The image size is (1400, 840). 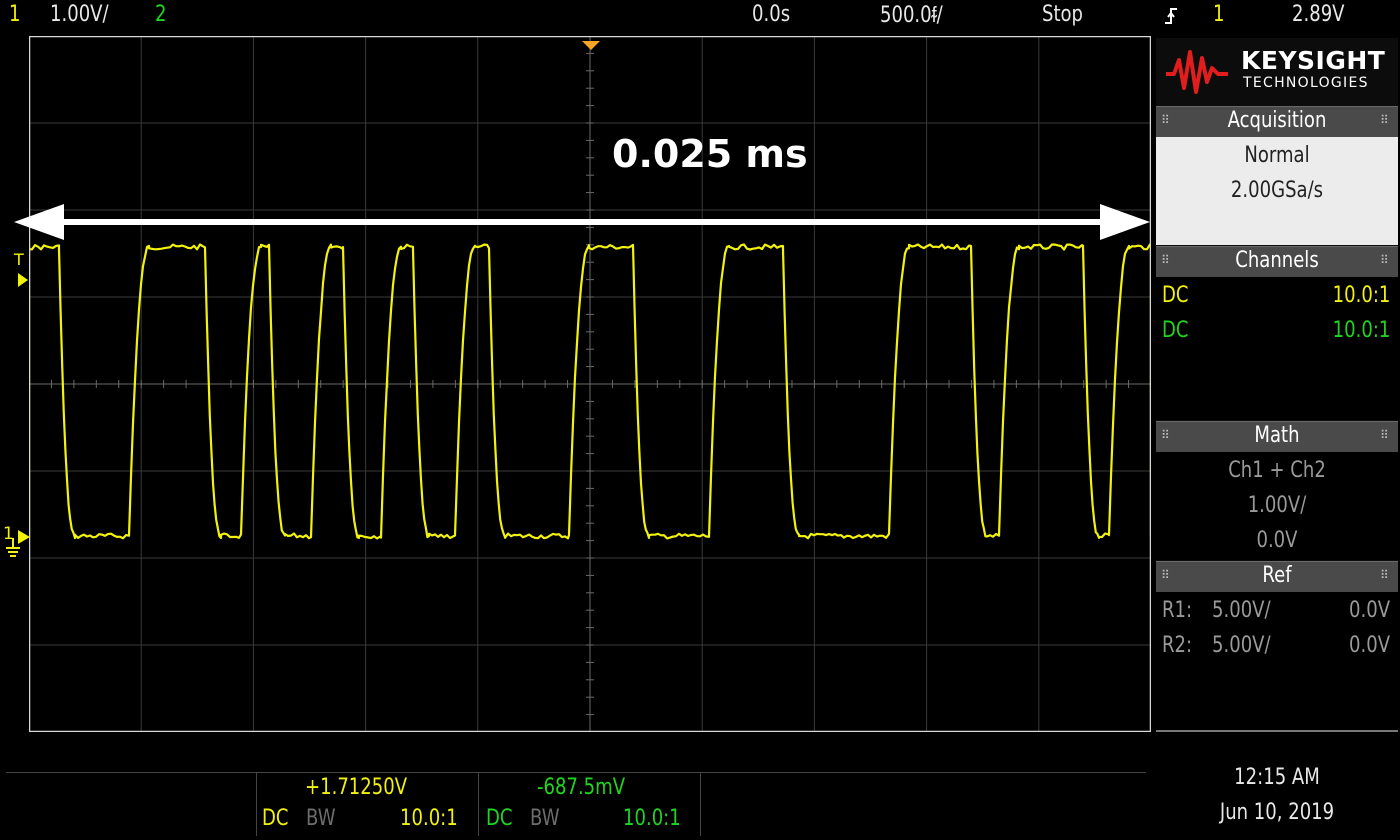 I want to click on ch2-coupling: DC, so click(x=1175, y=330).